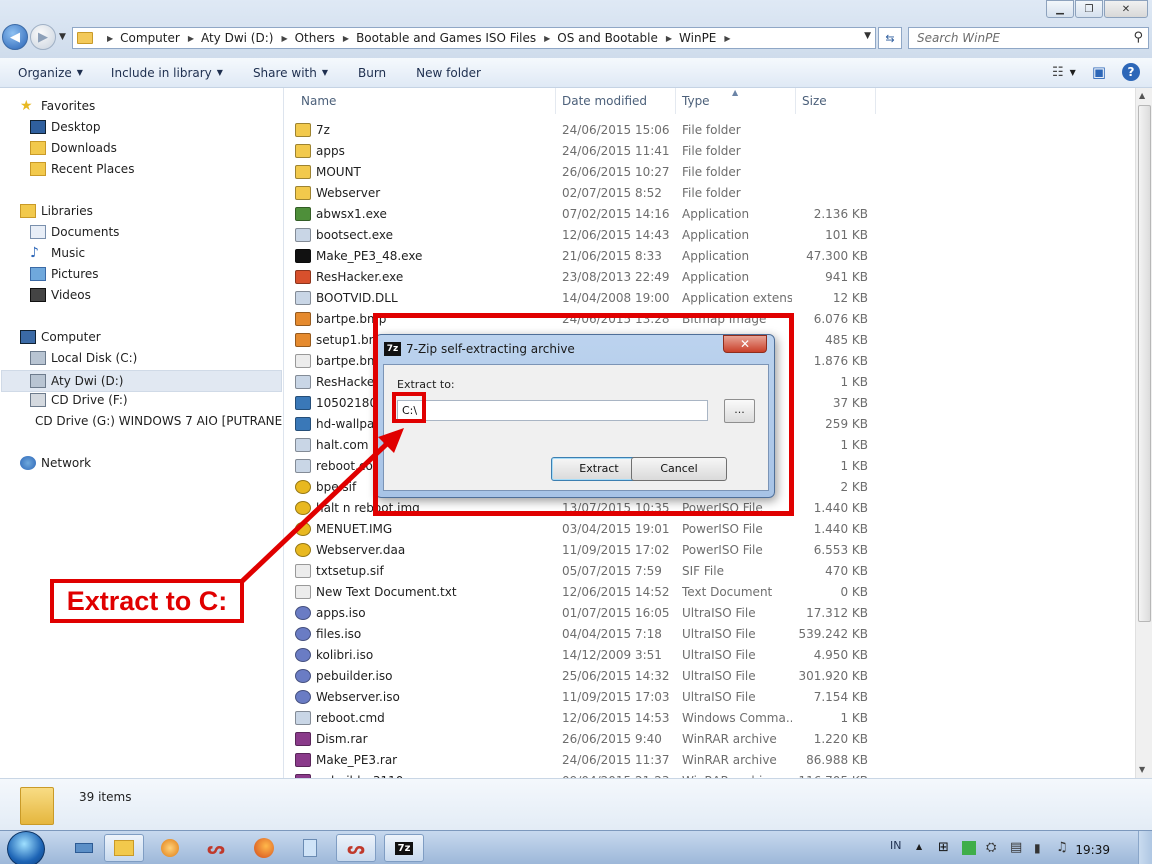  I want to click on nav-music: ♪ Music, so click(57, 253).